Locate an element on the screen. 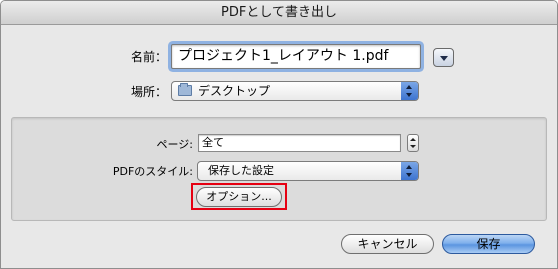  pages-input: 全て is located at coordinates (299, 143).